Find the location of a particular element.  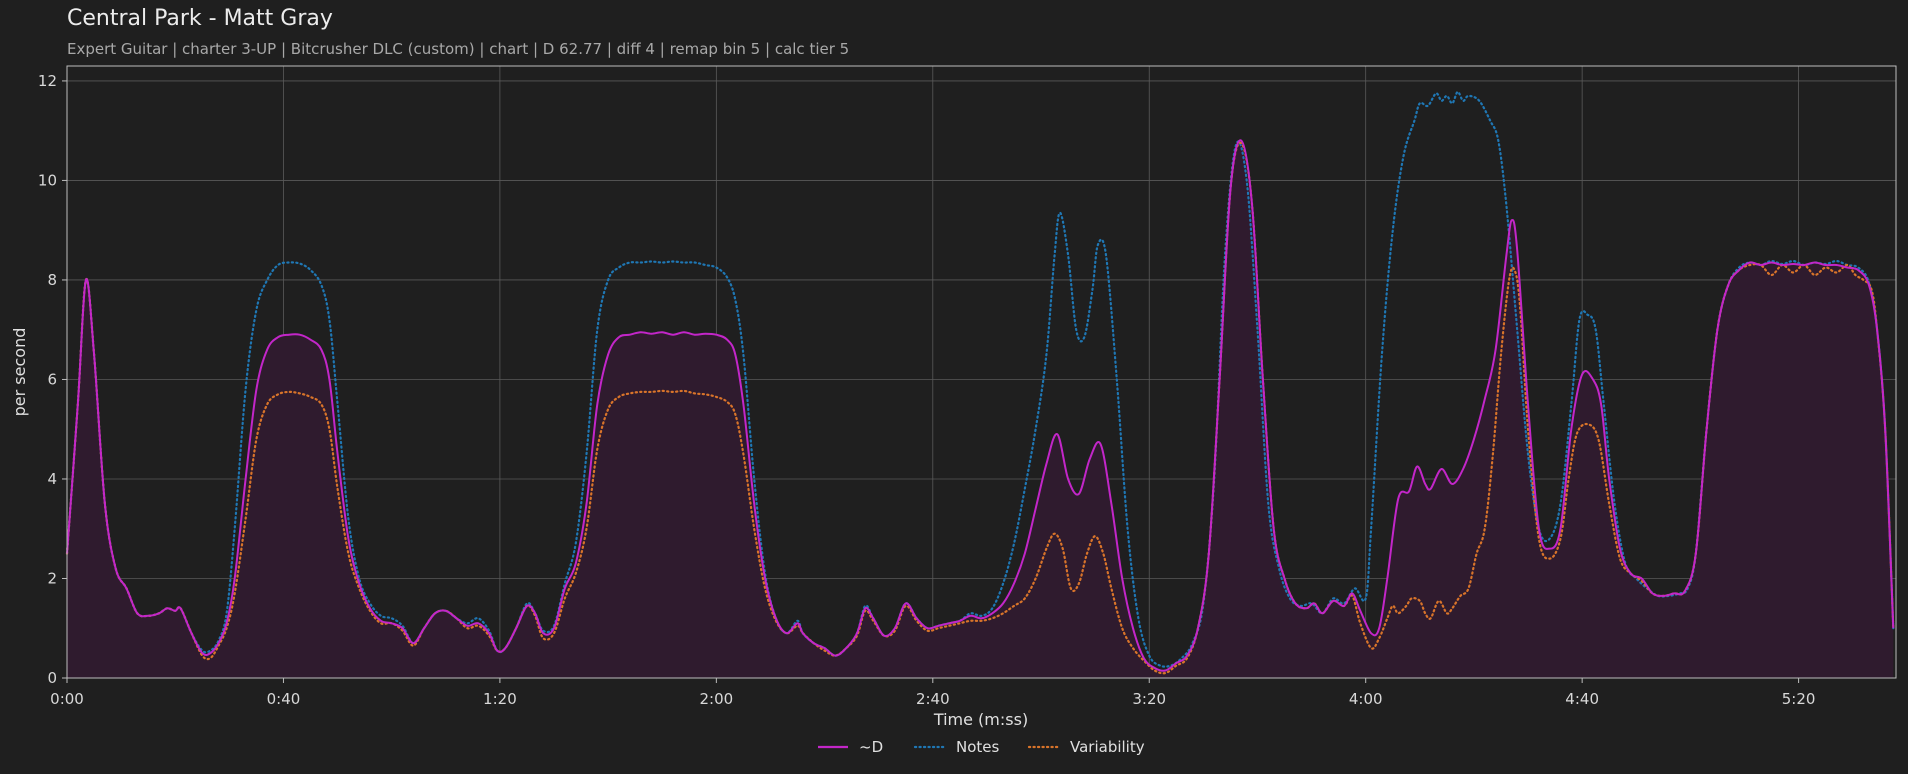

x-tick-label: 3:20 is located at coordinates (1149, 699).